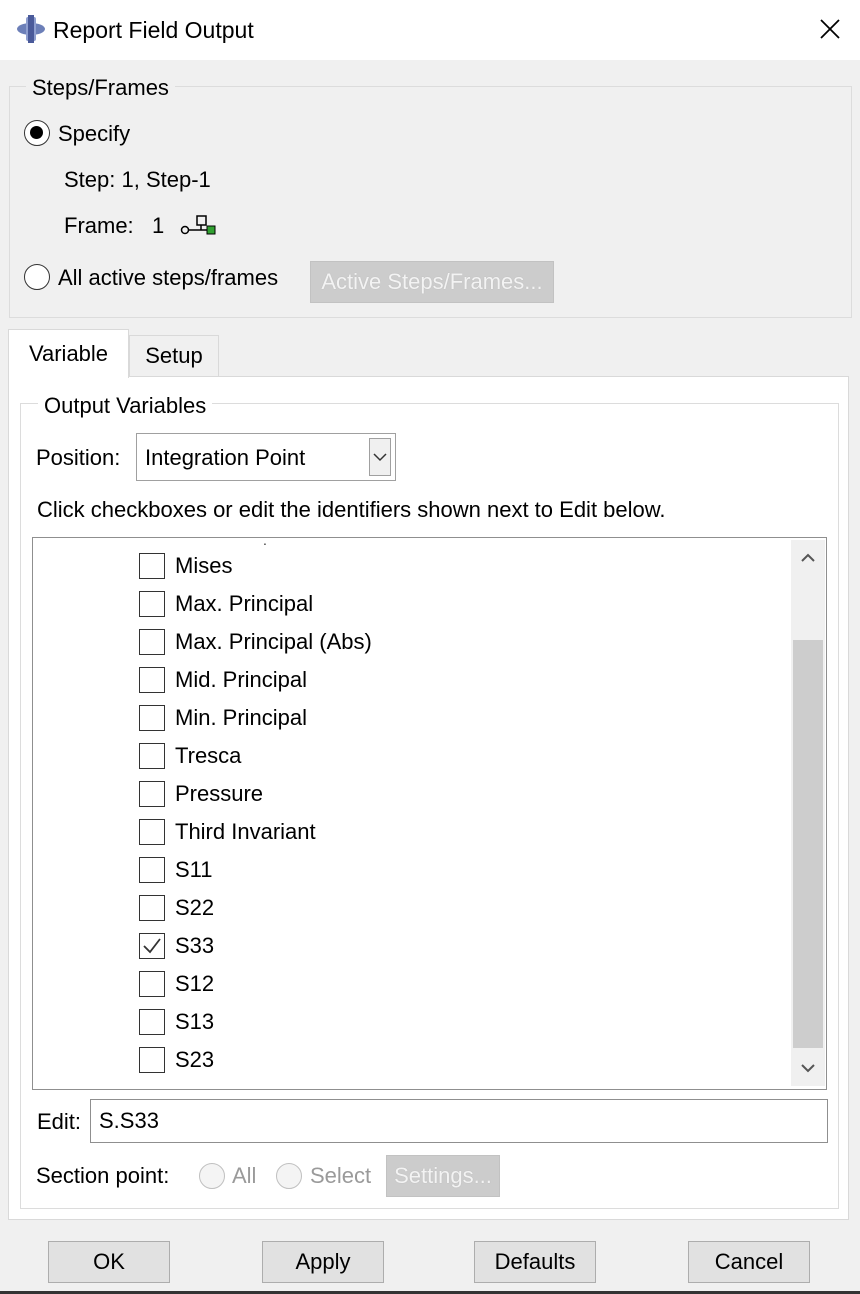 This screenshot has width=860, height=1294. Describe the element at coordinates (535, 1262) in the screenshot. I see `defaults-button: Defaults` at that location.